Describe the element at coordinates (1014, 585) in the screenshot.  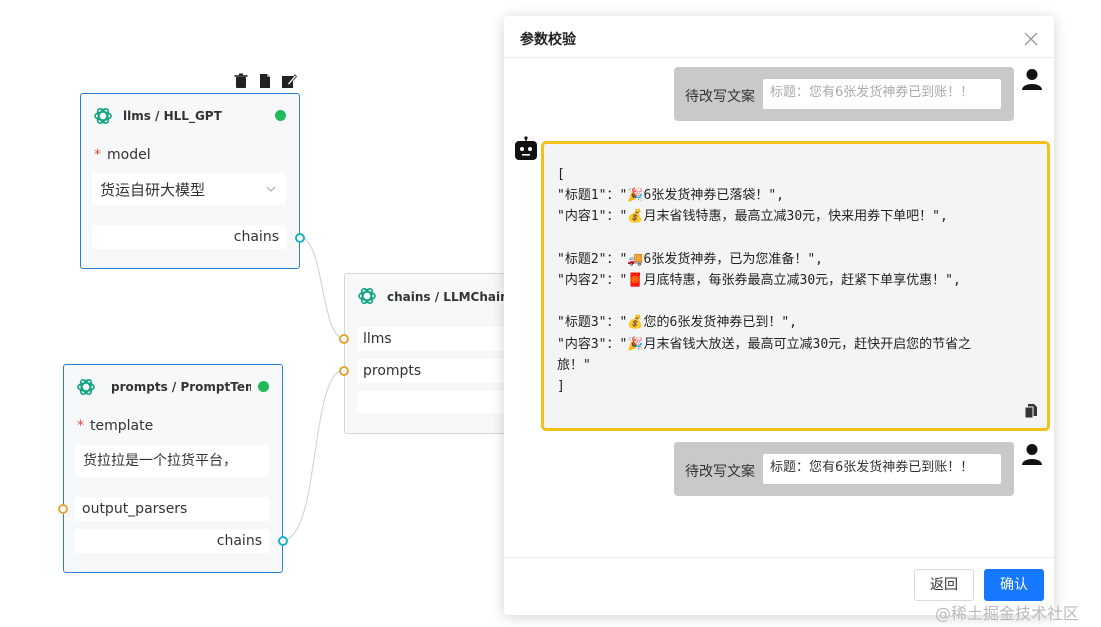
I see `confirm-button: 确认` at that location.